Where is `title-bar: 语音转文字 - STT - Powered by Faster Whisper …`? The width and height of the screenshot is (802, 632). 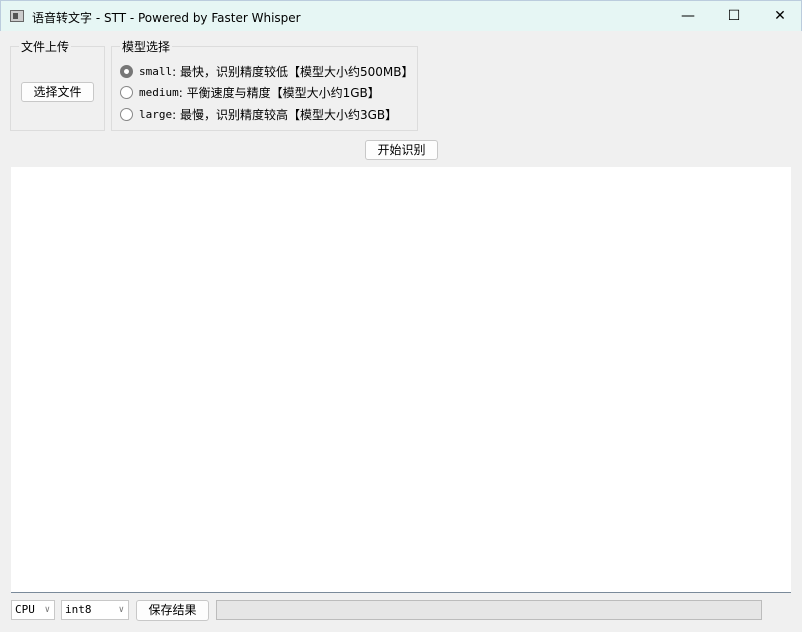
title-bar: 语音转文字 - STT - Powered by Faster Whisper … is located at coordinates (401, 15).